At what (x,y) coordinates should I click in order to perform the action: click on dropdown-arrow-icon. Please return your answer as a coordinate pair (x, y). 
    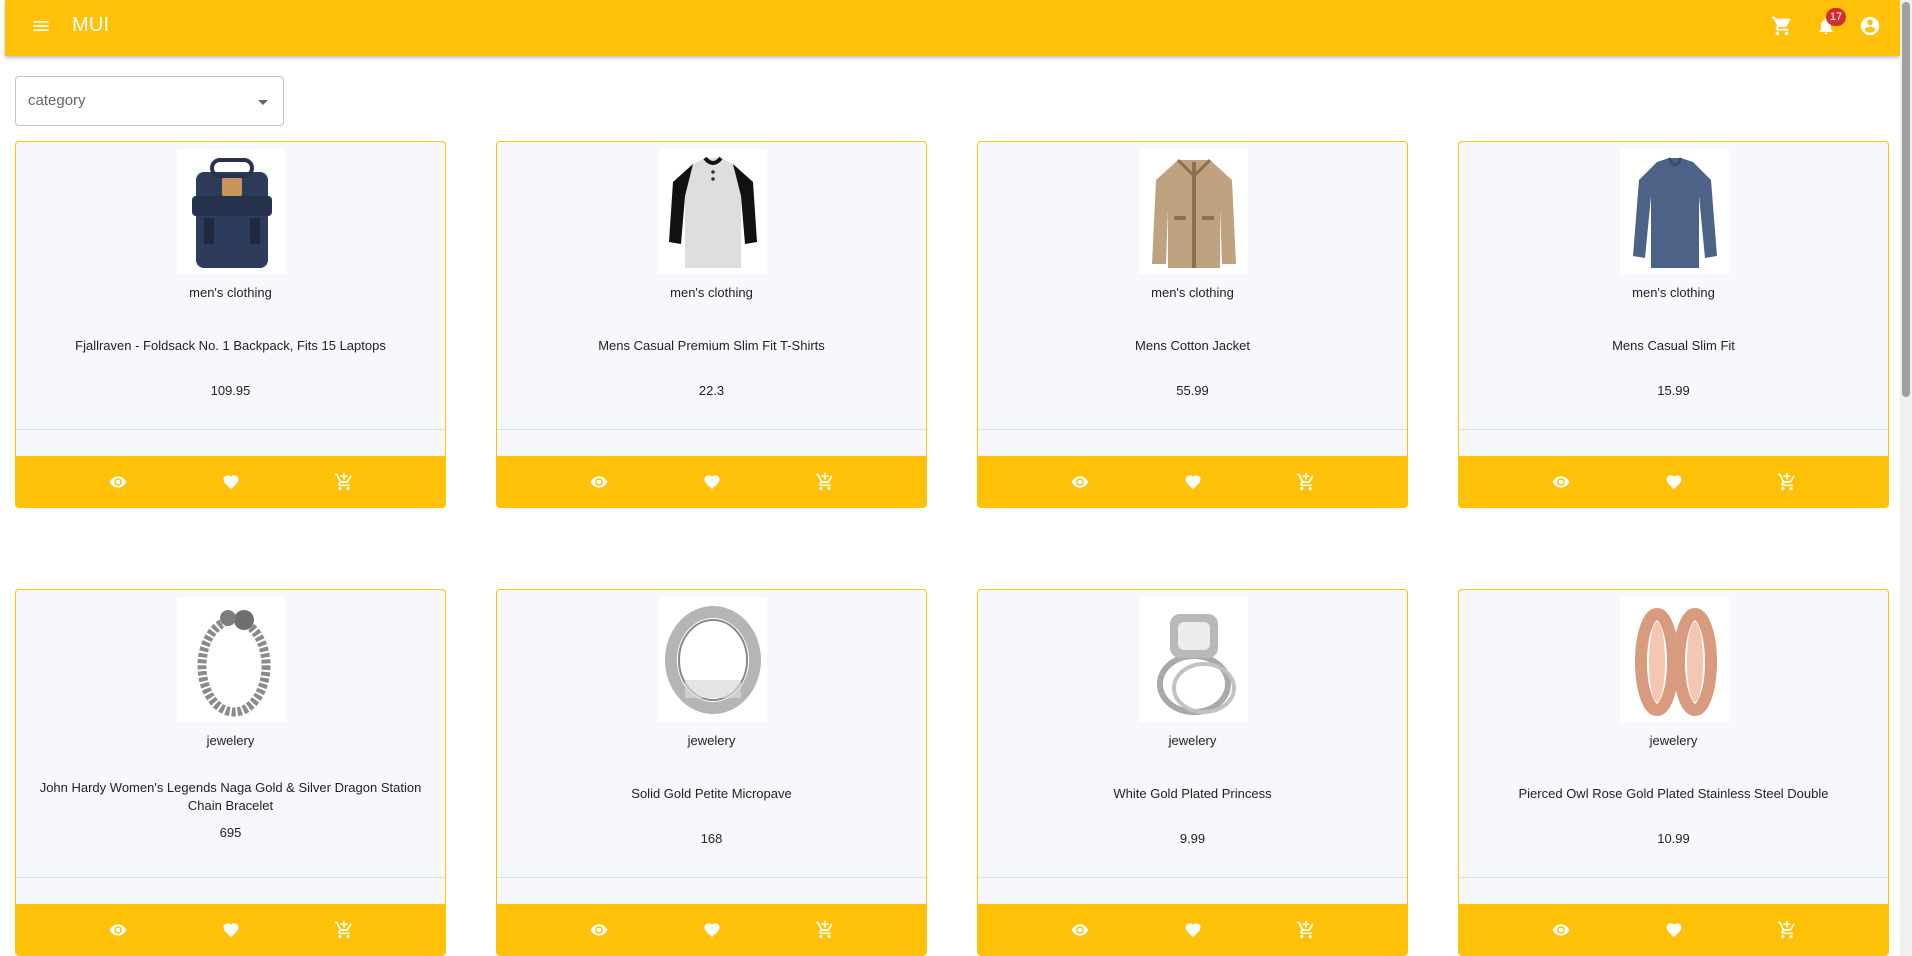
    Looking at the image, I should click on (263, 104).